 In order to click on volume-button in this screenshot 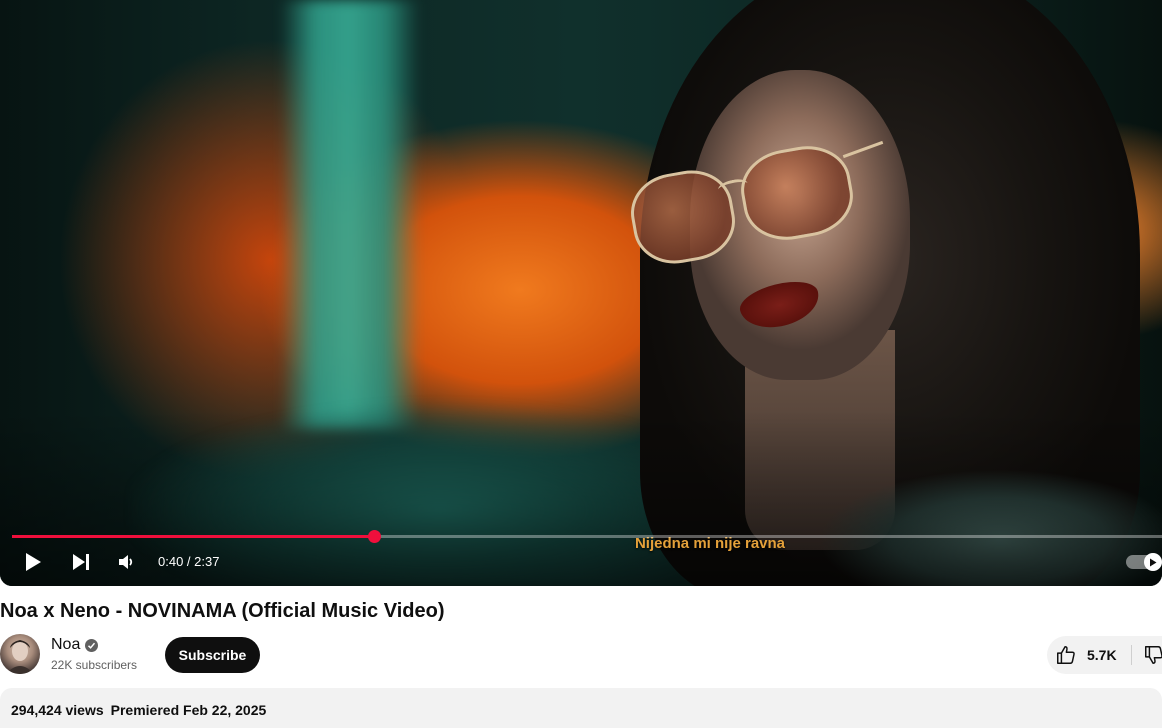, I will do `click(126, 562)`.